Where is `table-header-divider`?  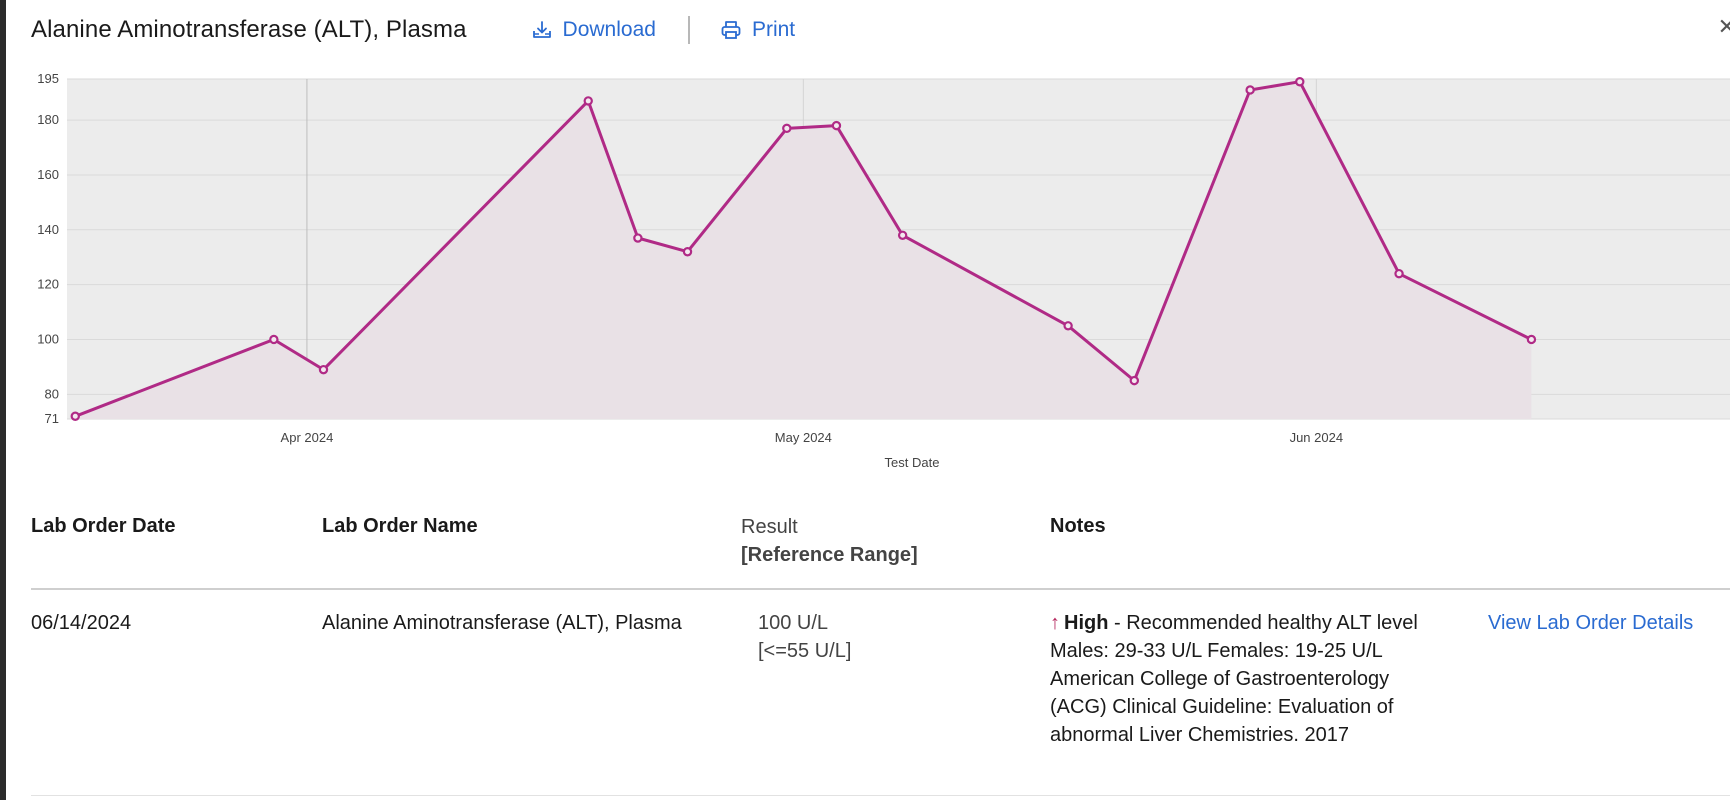
table-header-divider is located at coordinates (880, 589).